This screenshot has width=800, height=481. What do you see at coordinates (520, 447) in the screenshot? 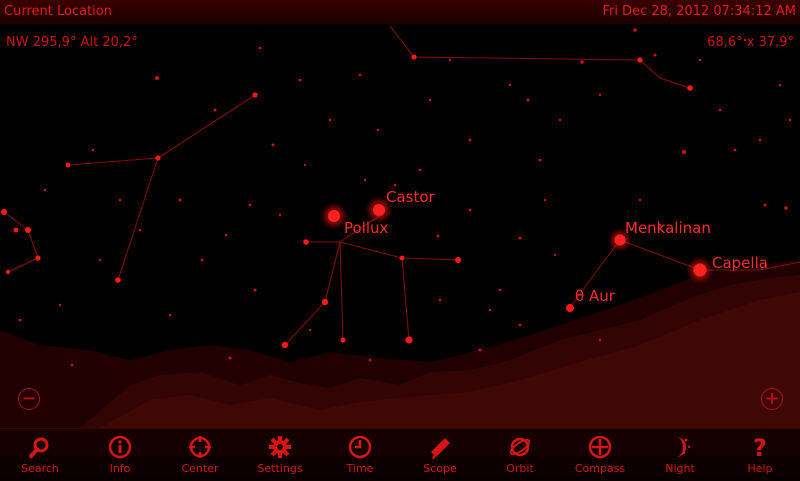
I see `orbit-icon` at bounding box center [520, 447].